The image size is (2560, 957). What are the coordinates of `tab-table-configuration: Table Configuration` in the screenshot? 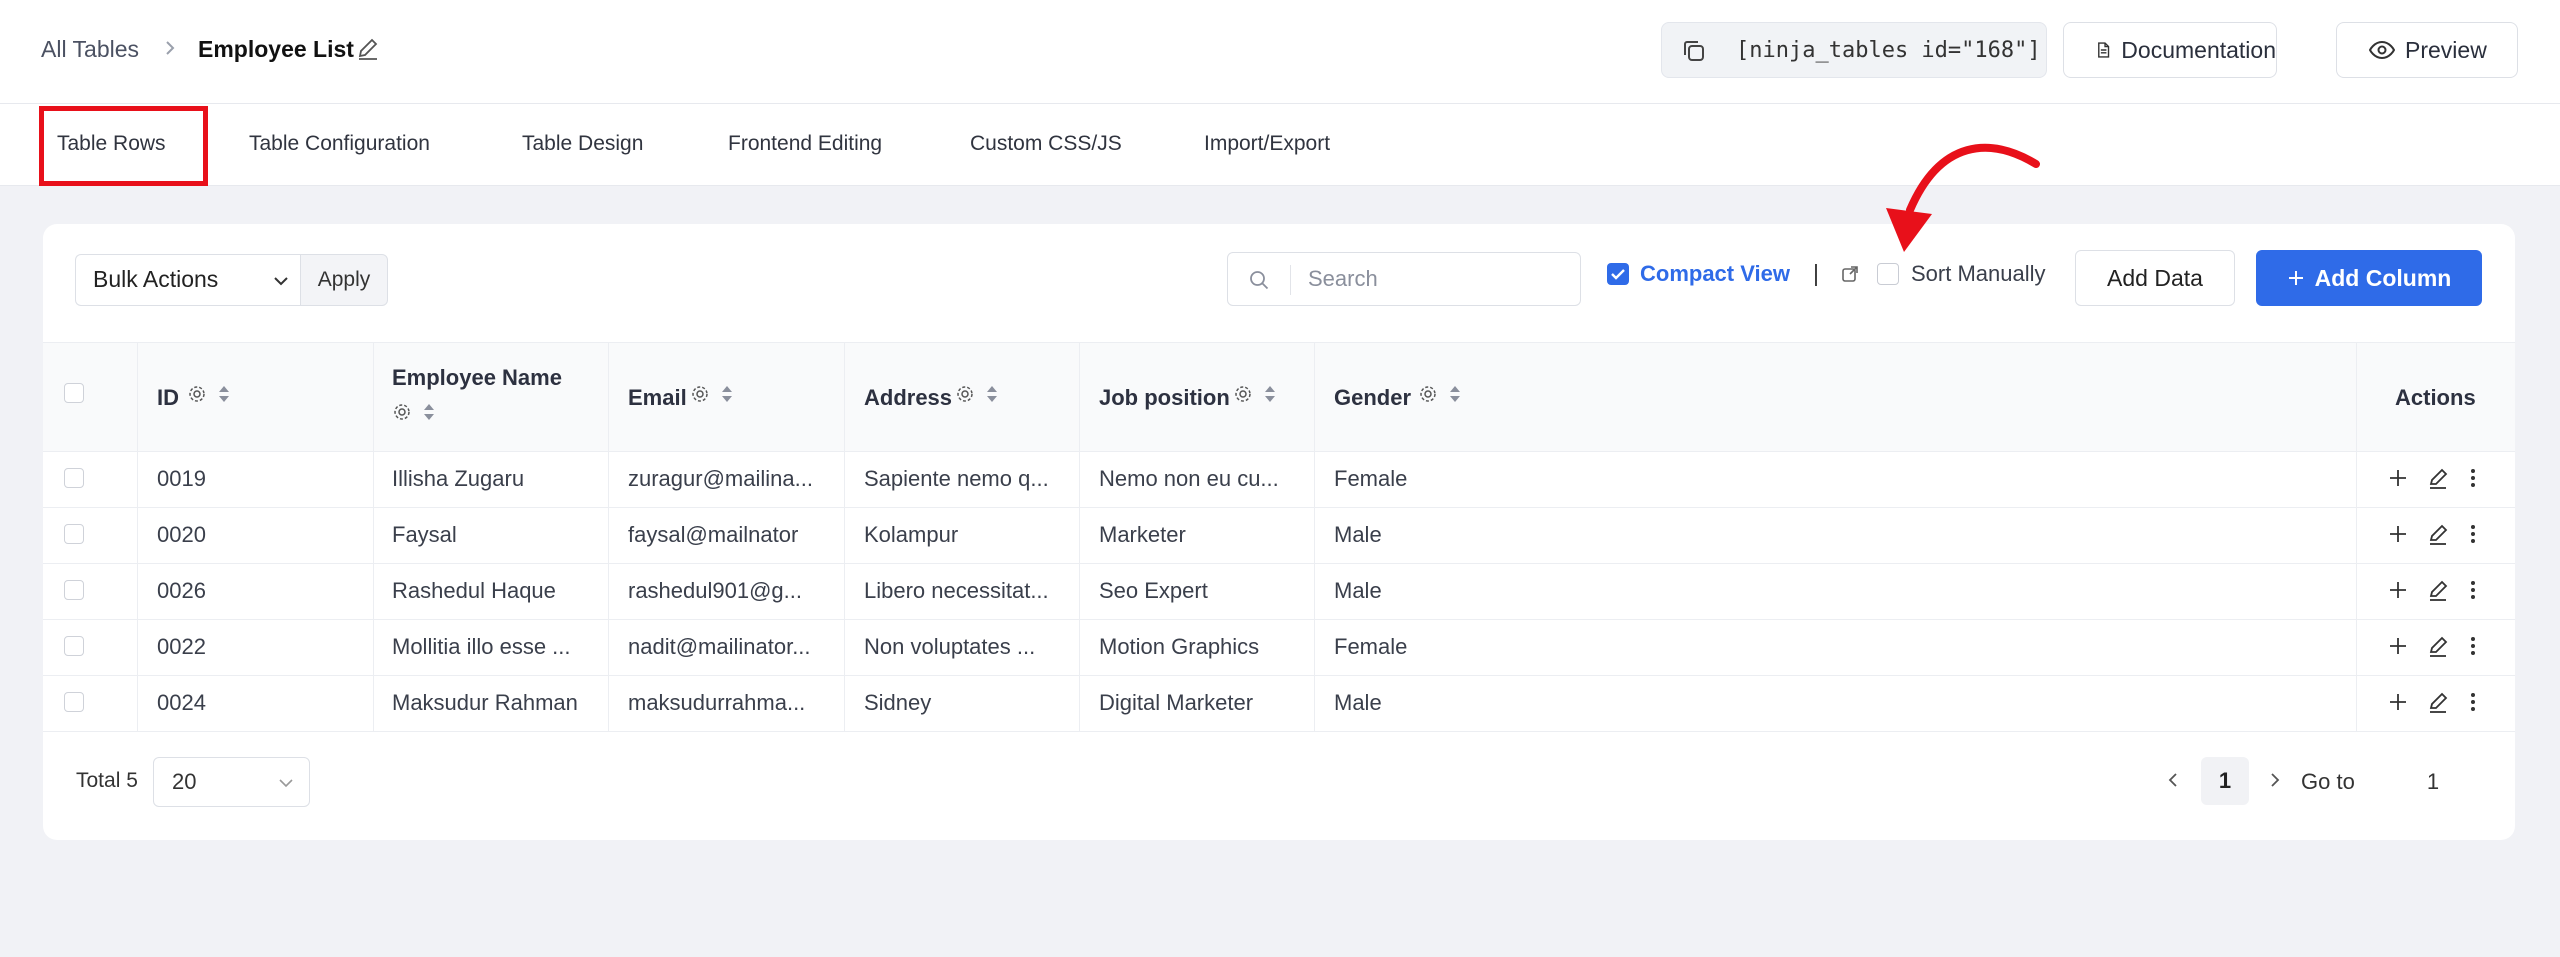 It's located at (339, 144).